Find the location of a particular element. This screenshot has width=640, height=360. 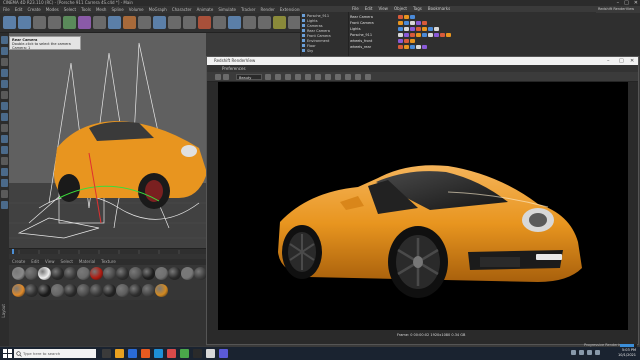

menu-item-animate: Animate is located at coordinates (205, 9).